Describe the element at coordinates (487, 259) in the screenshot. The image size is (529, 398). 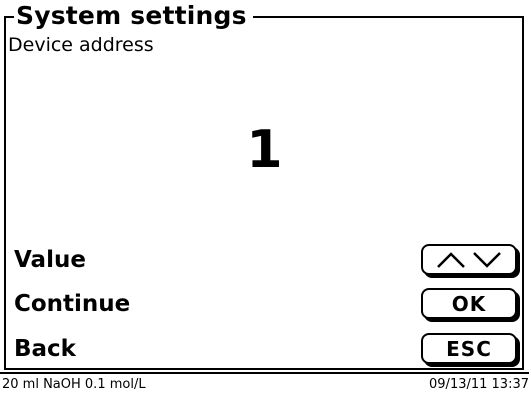
I see `arrow-down-icon` at that location.